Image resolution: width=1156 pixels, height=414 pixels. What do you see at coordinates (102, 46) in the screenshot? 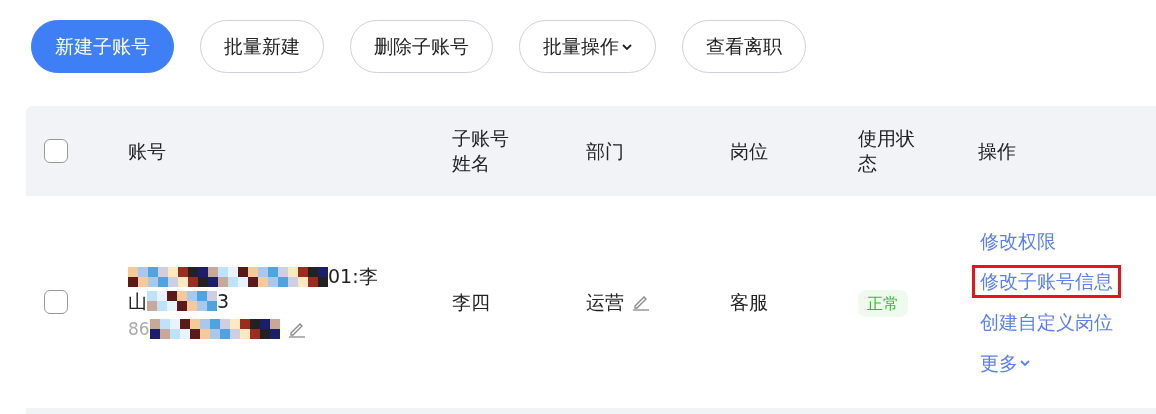
I see `toolbar-button: 新建子账号` at bounding box center [102, 46].